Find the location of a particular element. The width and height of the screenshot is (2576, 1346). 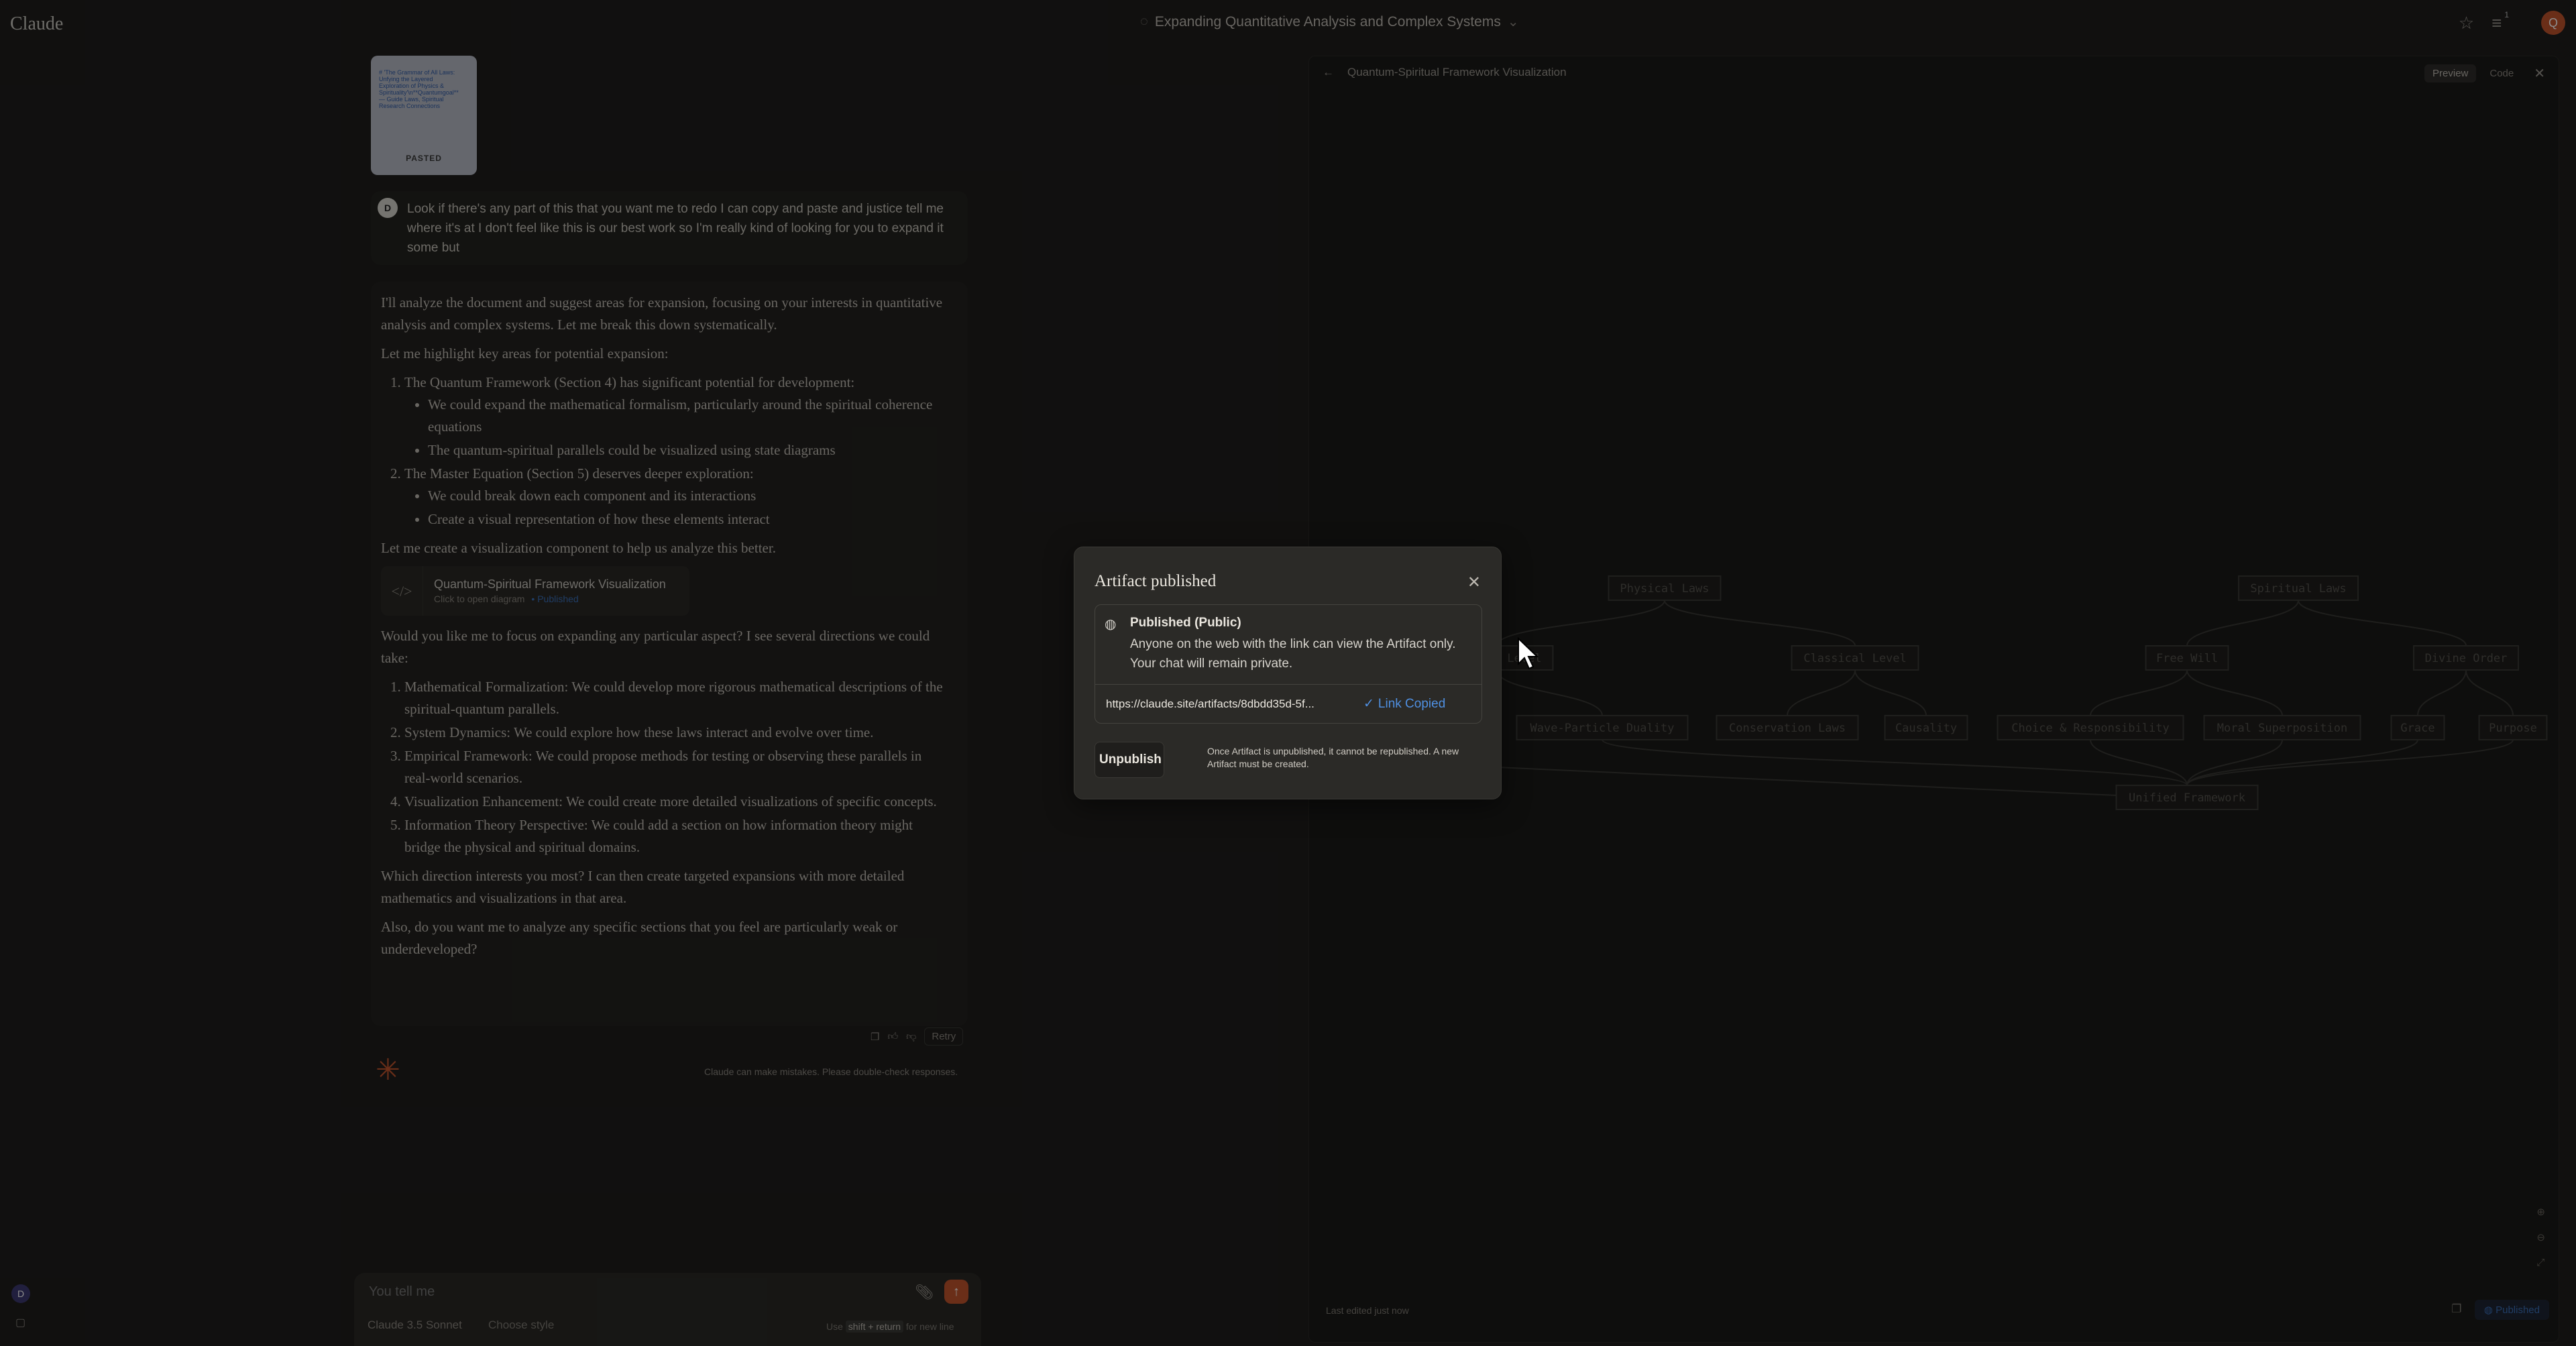

copy-link-button: ✓ Link Copied is located at coordinates (1404, 704).